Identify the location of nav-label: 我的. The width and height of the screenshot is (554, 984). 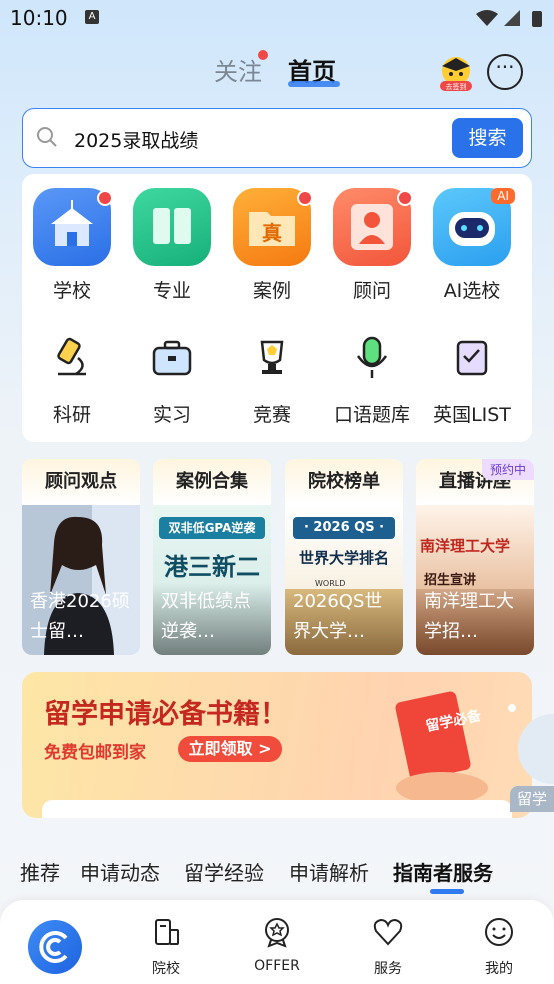
(499, 969).